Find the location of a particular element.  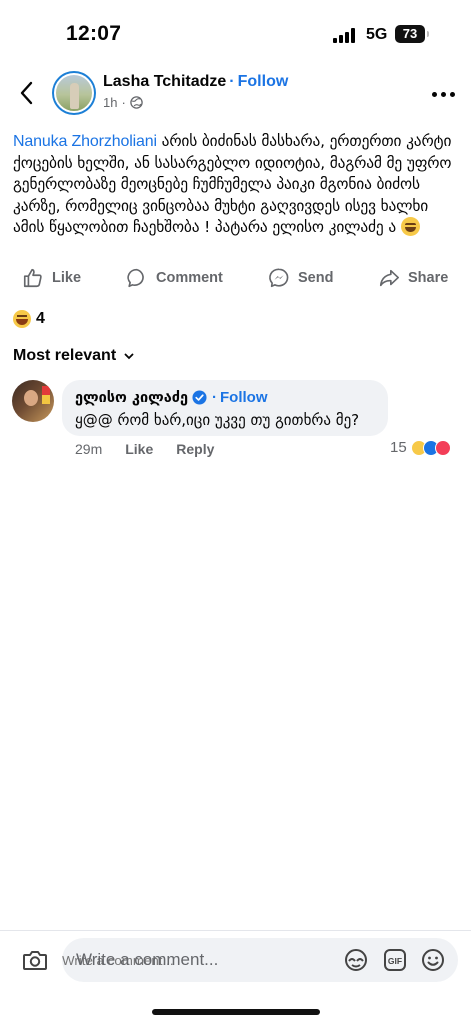

post-time: 1h is located at coordinates (110, 102).